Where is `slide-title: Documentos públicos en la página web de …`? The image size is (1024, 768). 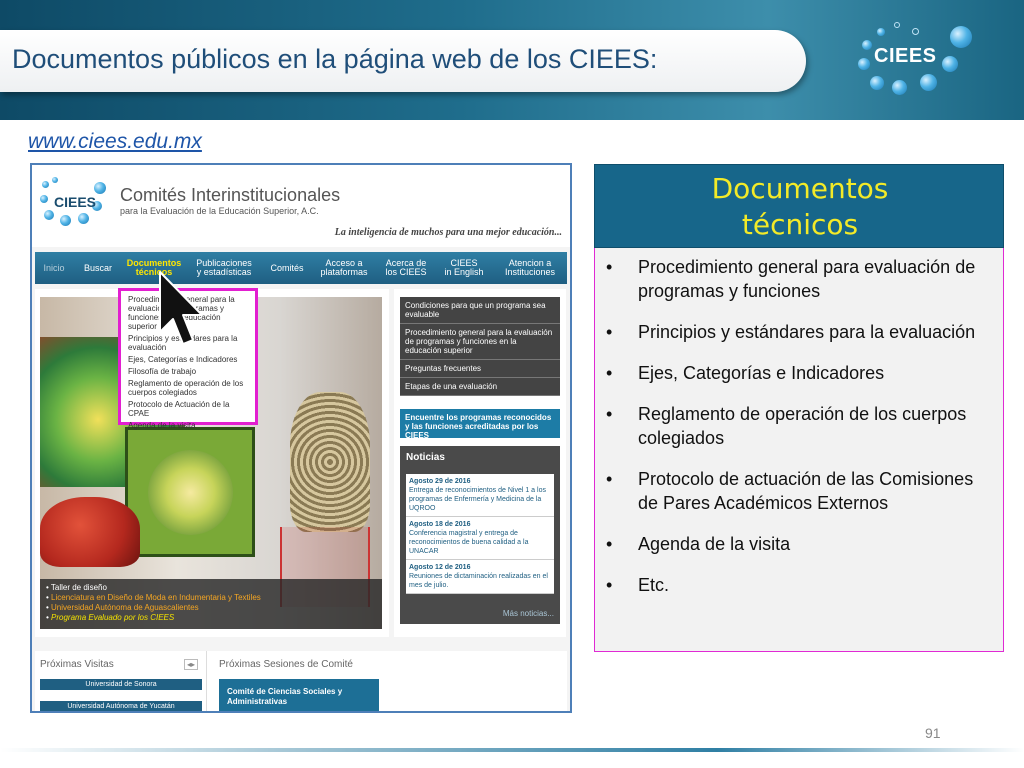 slide-title: Documentos públicos en la página web de … is located at coordinates (335, 59).